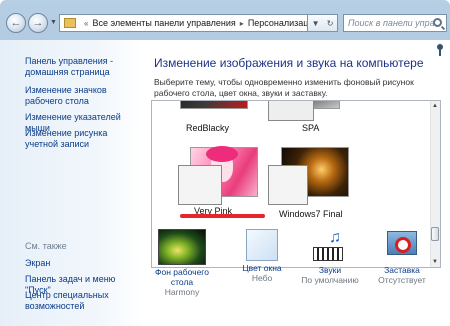 This screenshot has width=450, height=326. Describe the element at coordinates (402, 280) in the screenshot. I see `screensaver-value: Отсутствует` at that location.